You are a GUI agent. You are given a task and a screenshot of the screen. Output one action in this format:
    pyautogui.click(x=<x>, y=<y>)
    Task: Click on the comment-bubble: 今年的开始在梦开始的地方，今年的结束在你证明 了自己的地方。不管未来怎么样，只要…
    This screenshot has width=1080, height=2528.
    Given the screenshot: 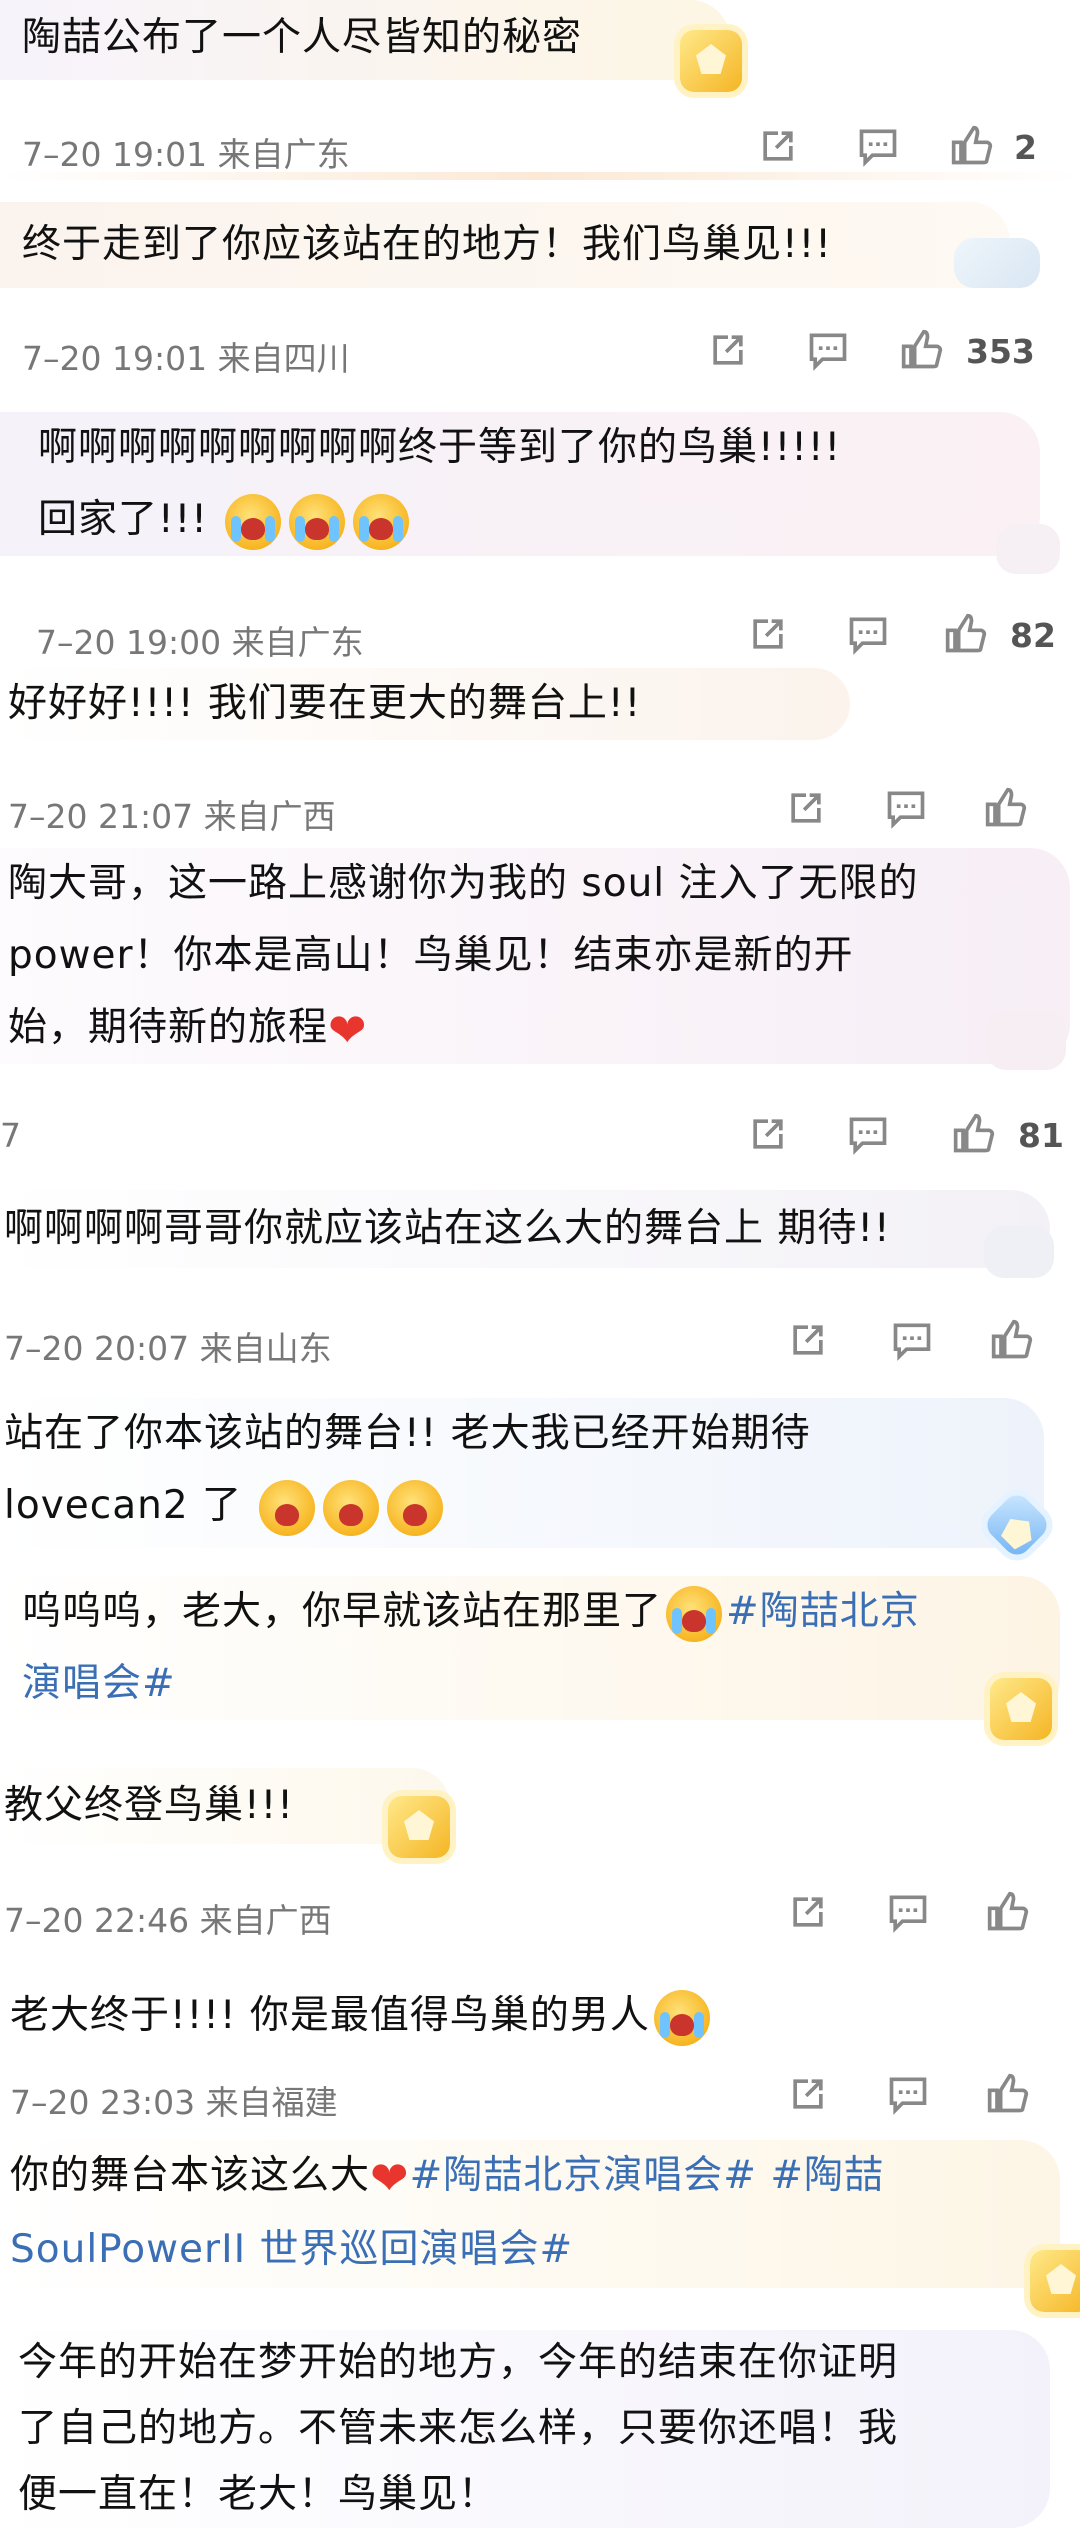 What is the action you would take?
    pyautogui.click(x=525, y=2429)
    